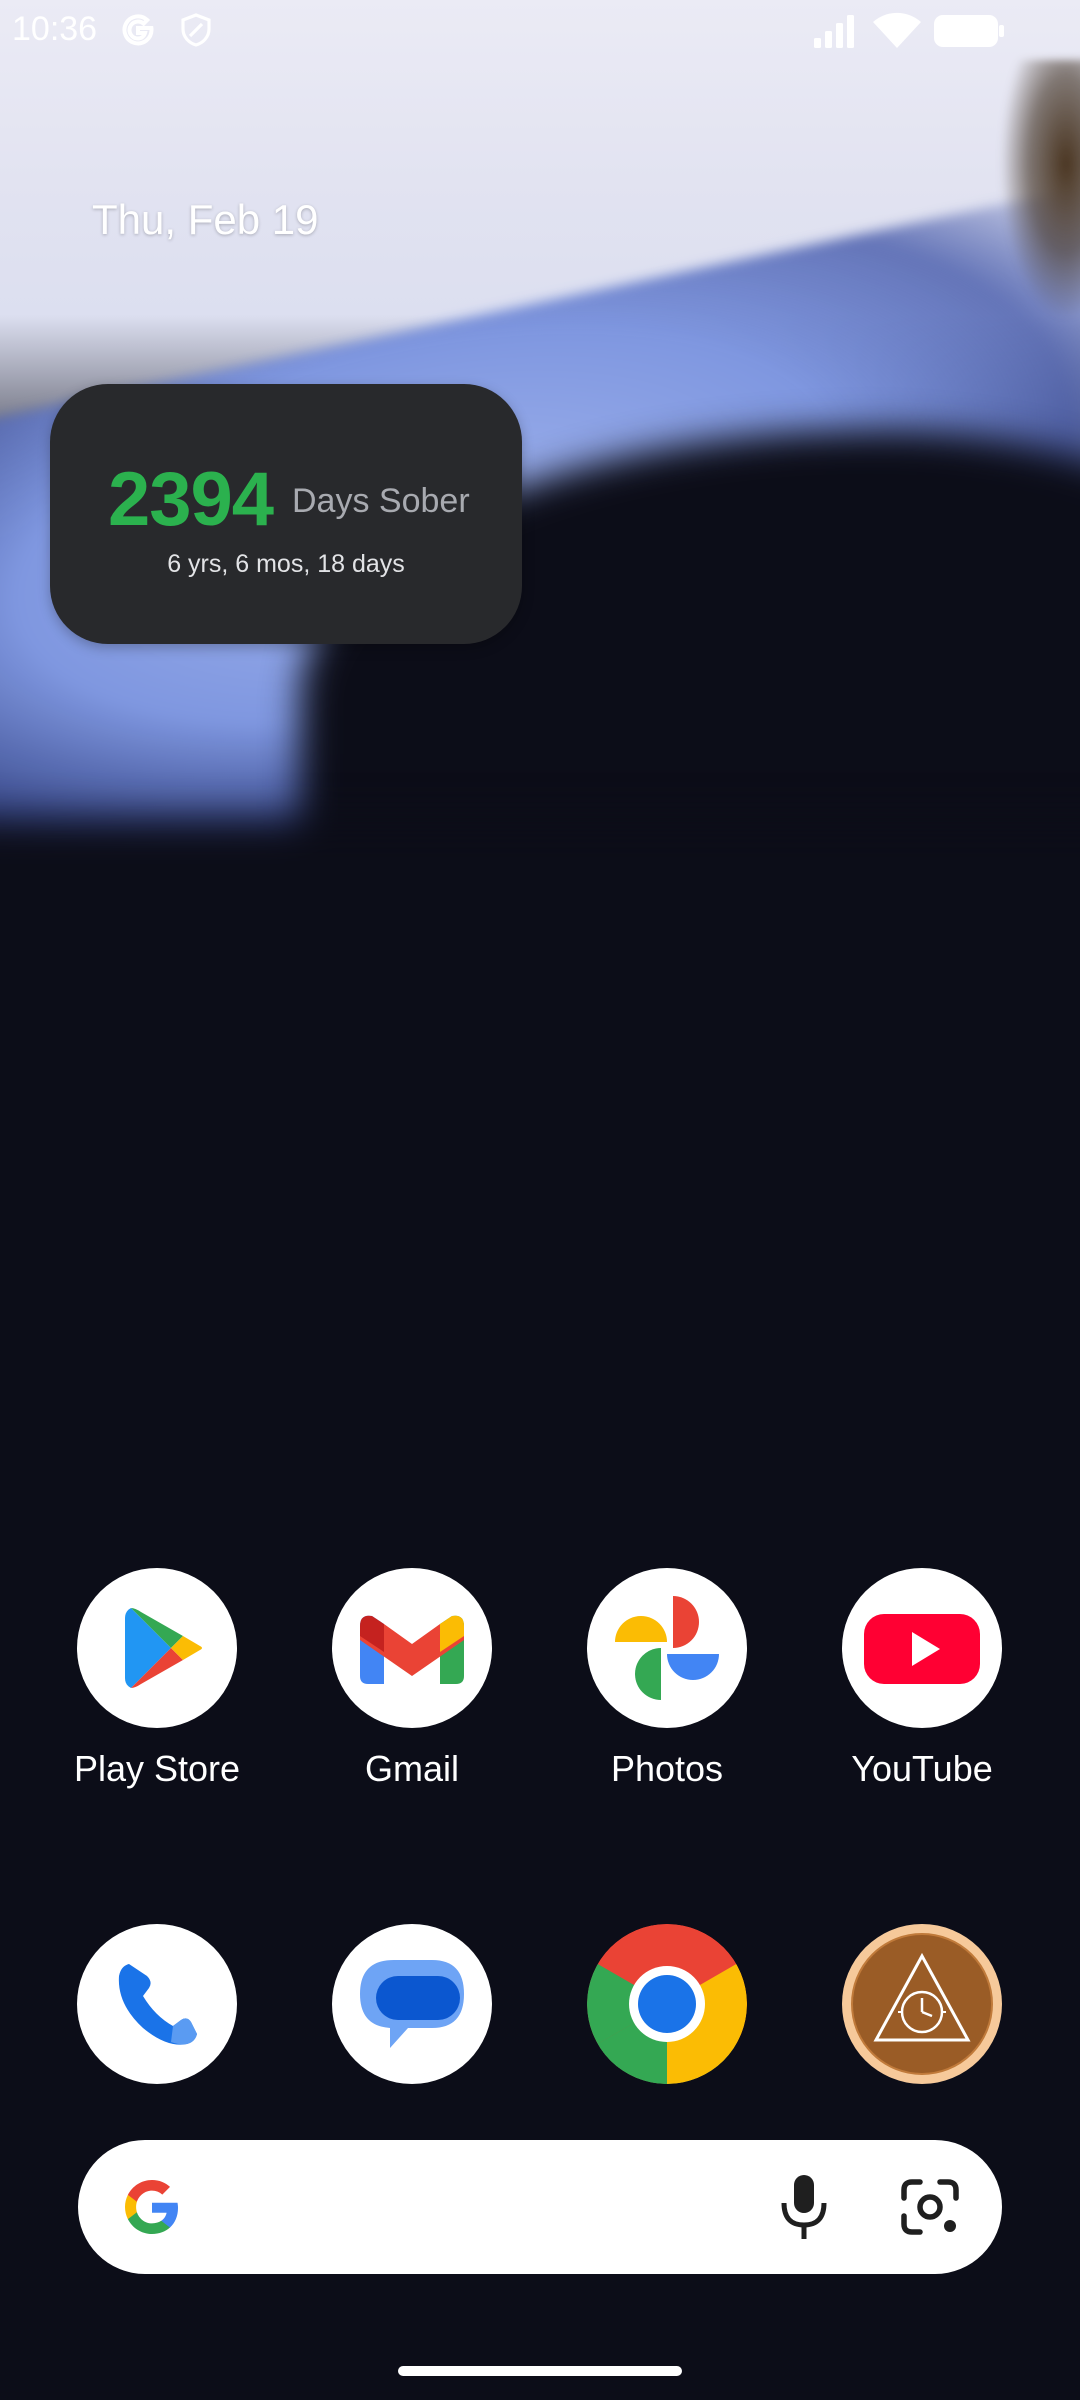 The image size is (1080, 2400). Describe the element at coordinates (540, 2371) in the screenshot. I see `gesture-nav-handle` at that location.